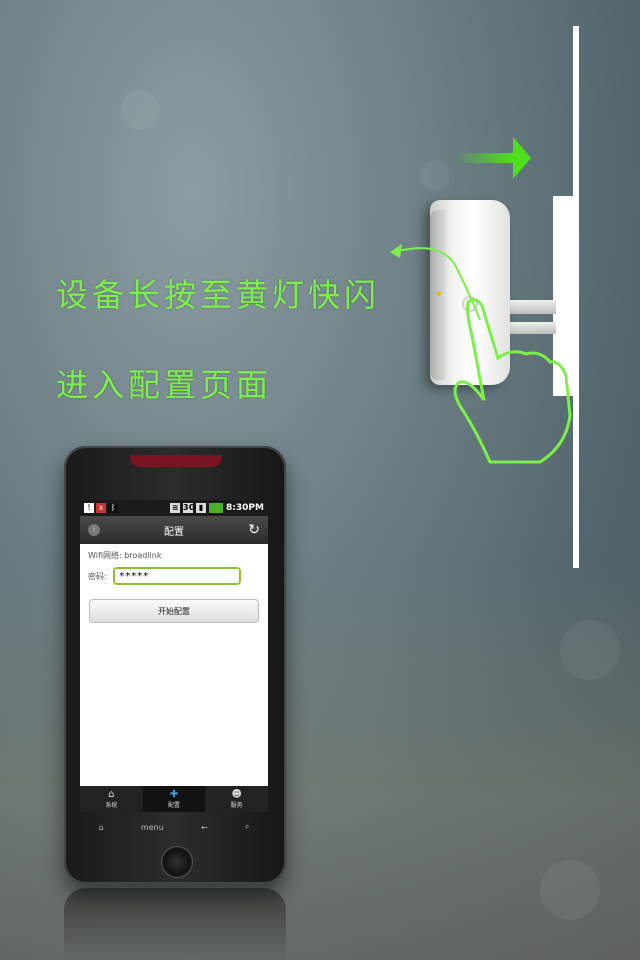 Image resolution: width=640 pixels, height=960 pixels. What do you see at coordinates (176, 576) in the screenshot?
I see `password-field` at bounding box center [176, 576].